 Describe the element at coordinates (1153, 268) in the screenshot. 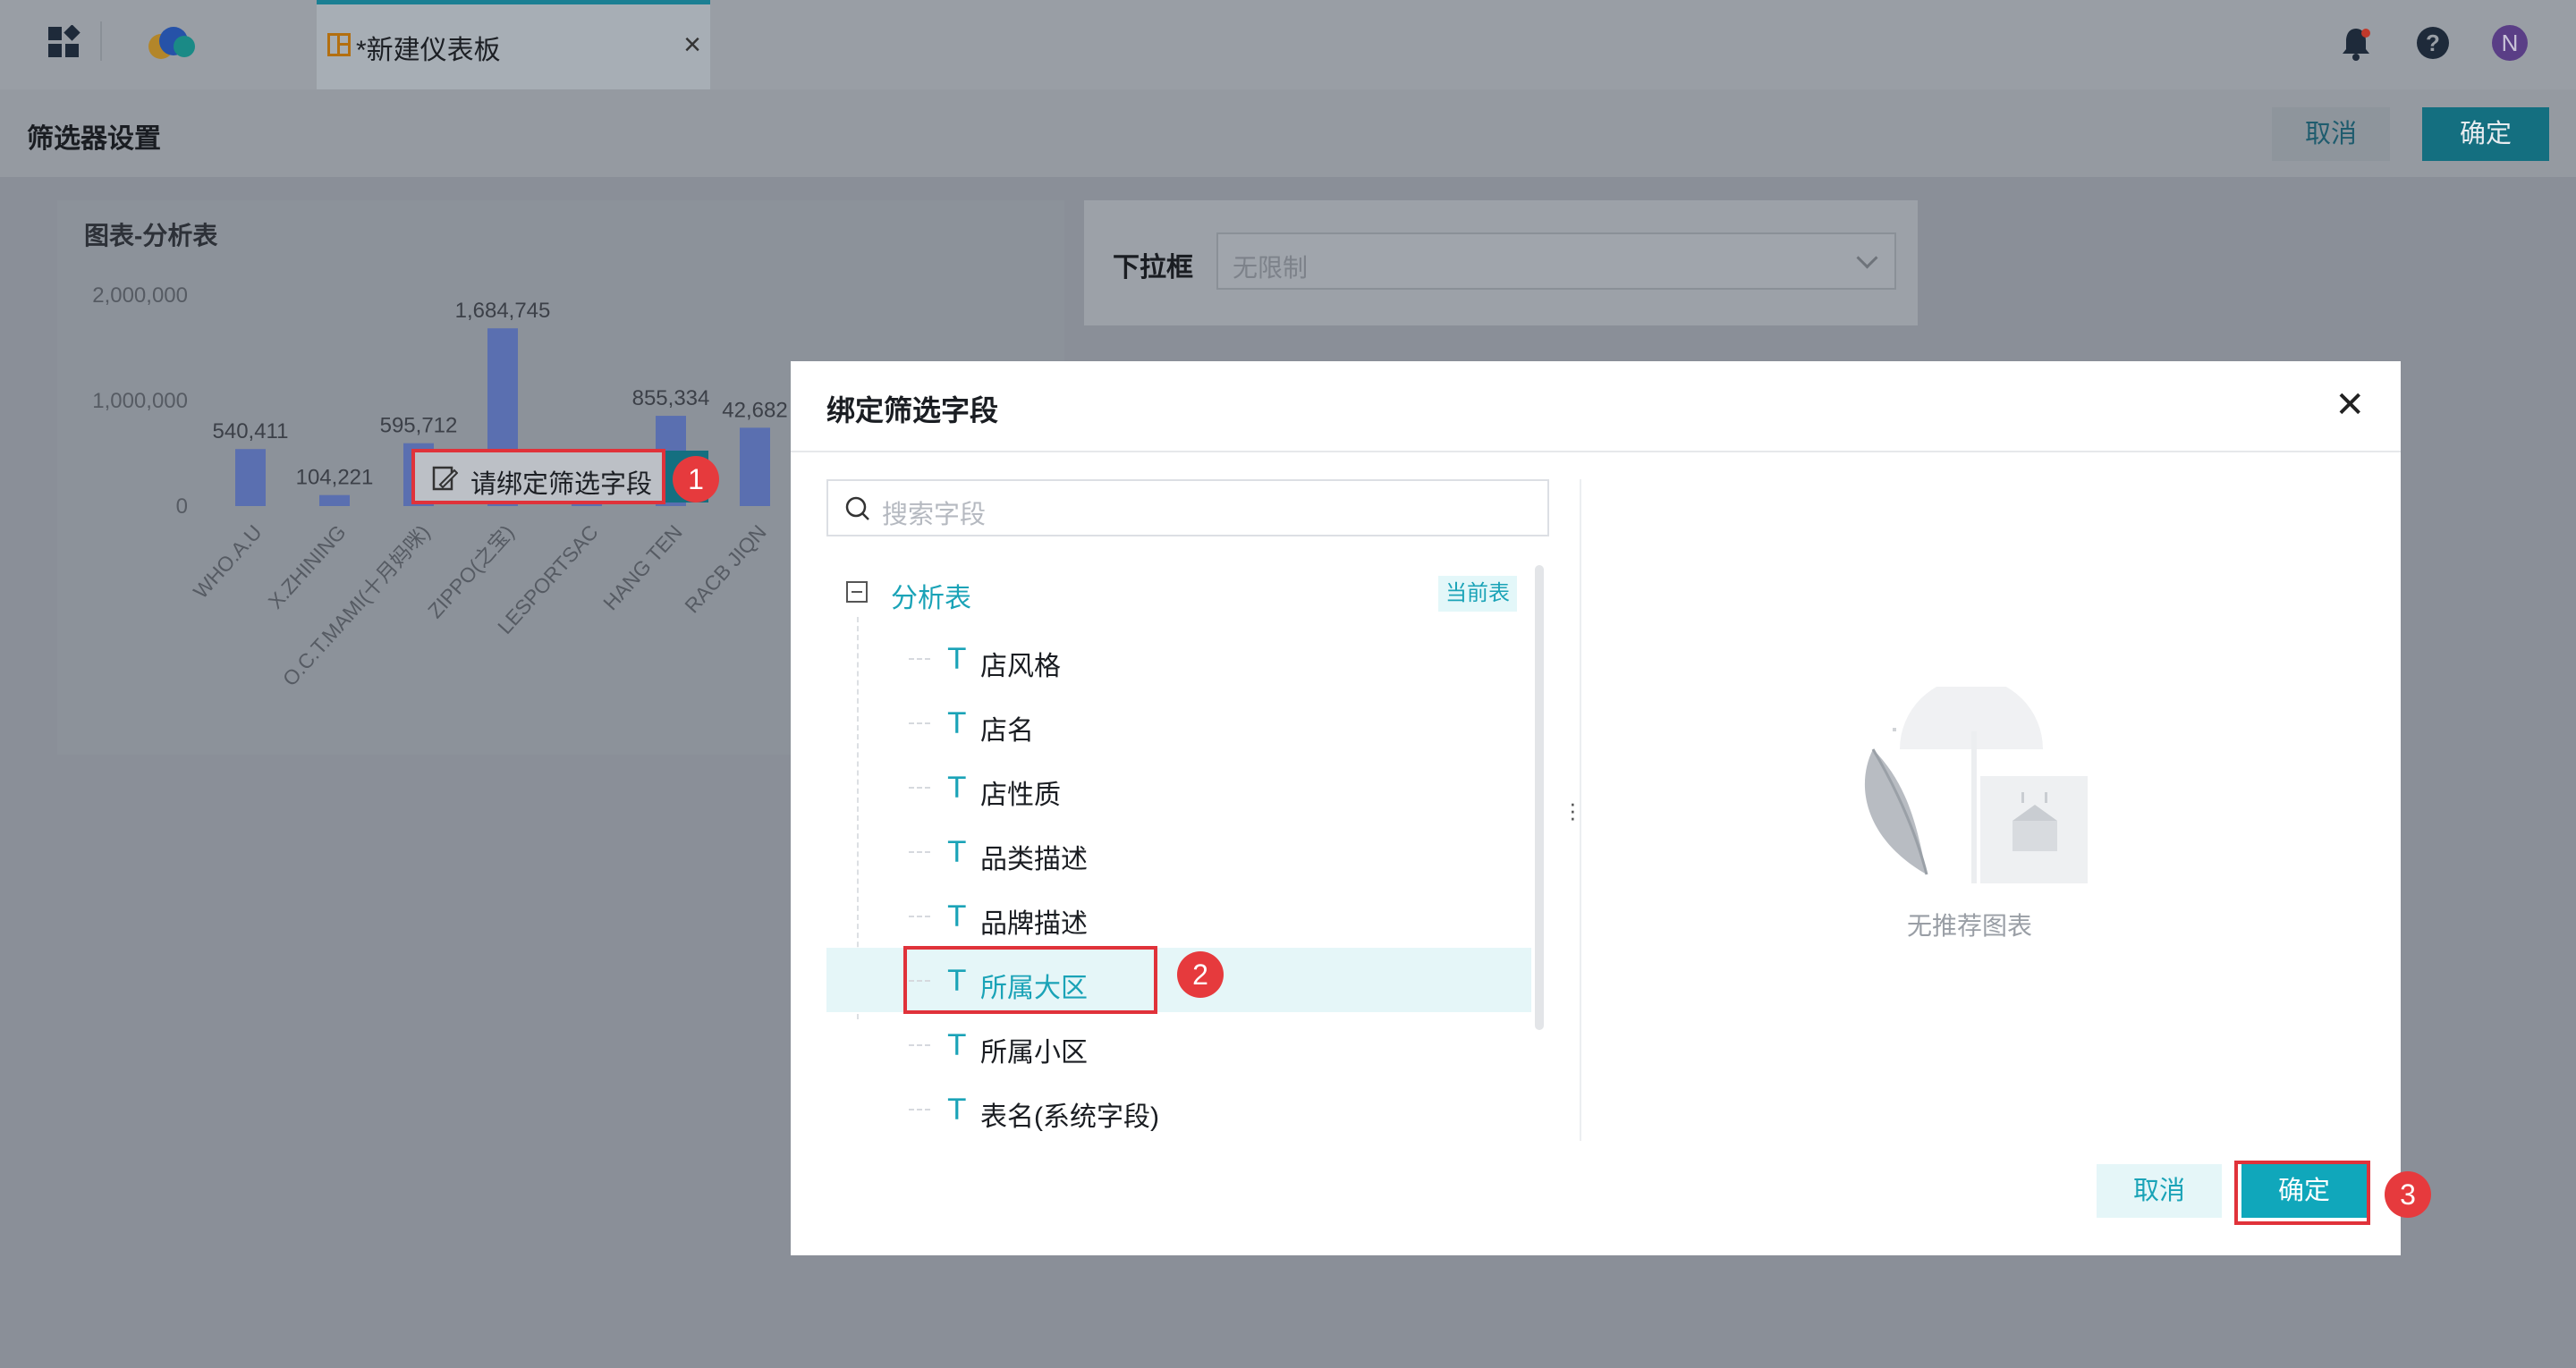

I see `dropdown-label: 下拉框` at that location.